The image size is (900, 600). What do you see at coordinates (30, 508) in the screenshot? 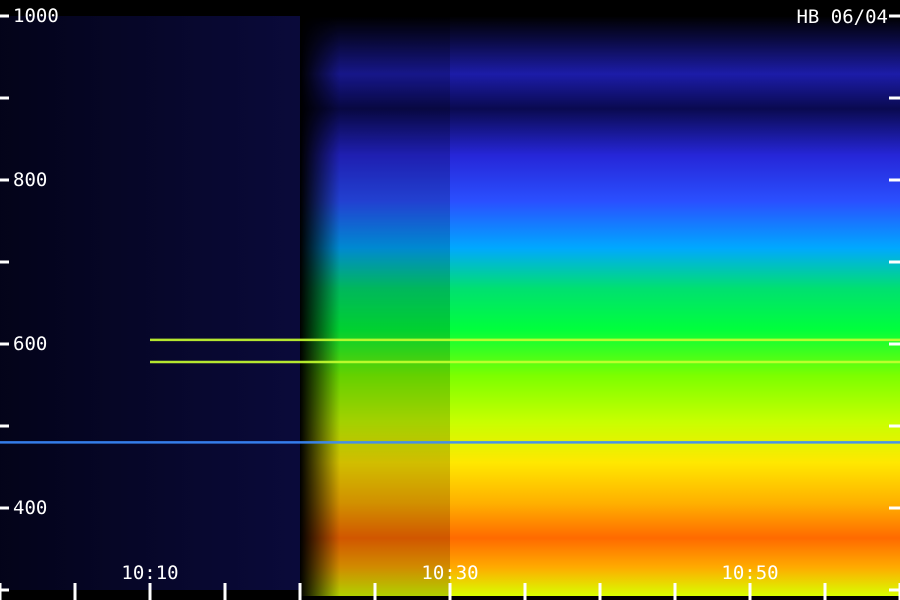
I see `y-tick-label: 400` at bounding box center [30, 508].